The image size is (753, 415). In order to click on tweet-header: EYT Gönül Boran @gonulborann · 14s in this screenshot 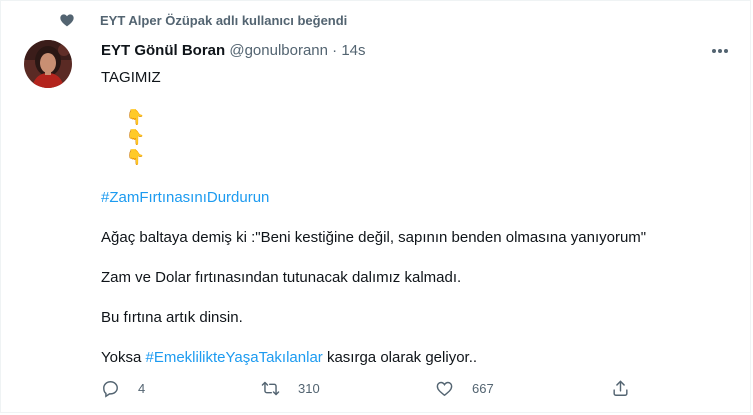, I will do `click(233, 51)`.